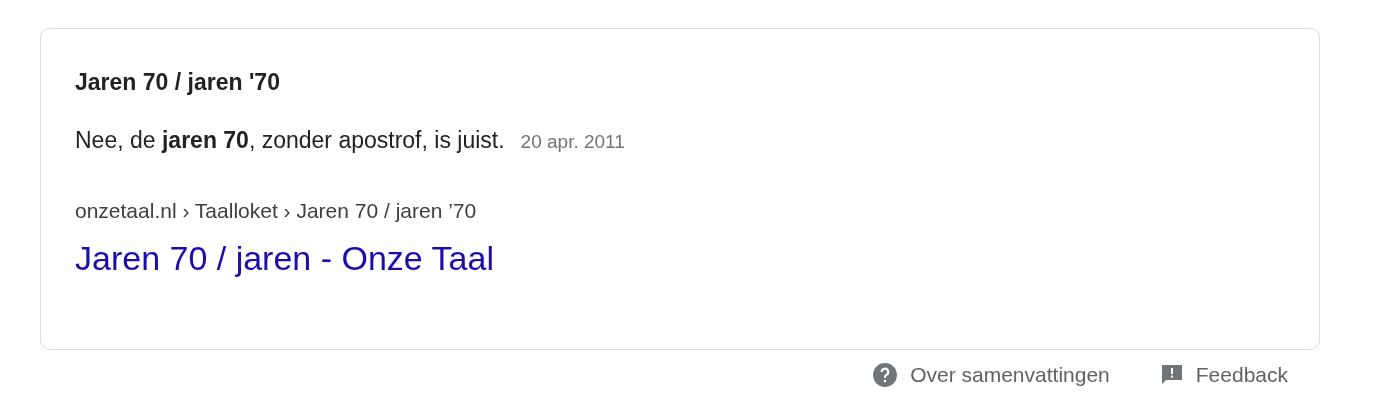  I want to click on snippet-text: Nee, de jaren 70, zonder apostrof, is juist., so click(290, 140).